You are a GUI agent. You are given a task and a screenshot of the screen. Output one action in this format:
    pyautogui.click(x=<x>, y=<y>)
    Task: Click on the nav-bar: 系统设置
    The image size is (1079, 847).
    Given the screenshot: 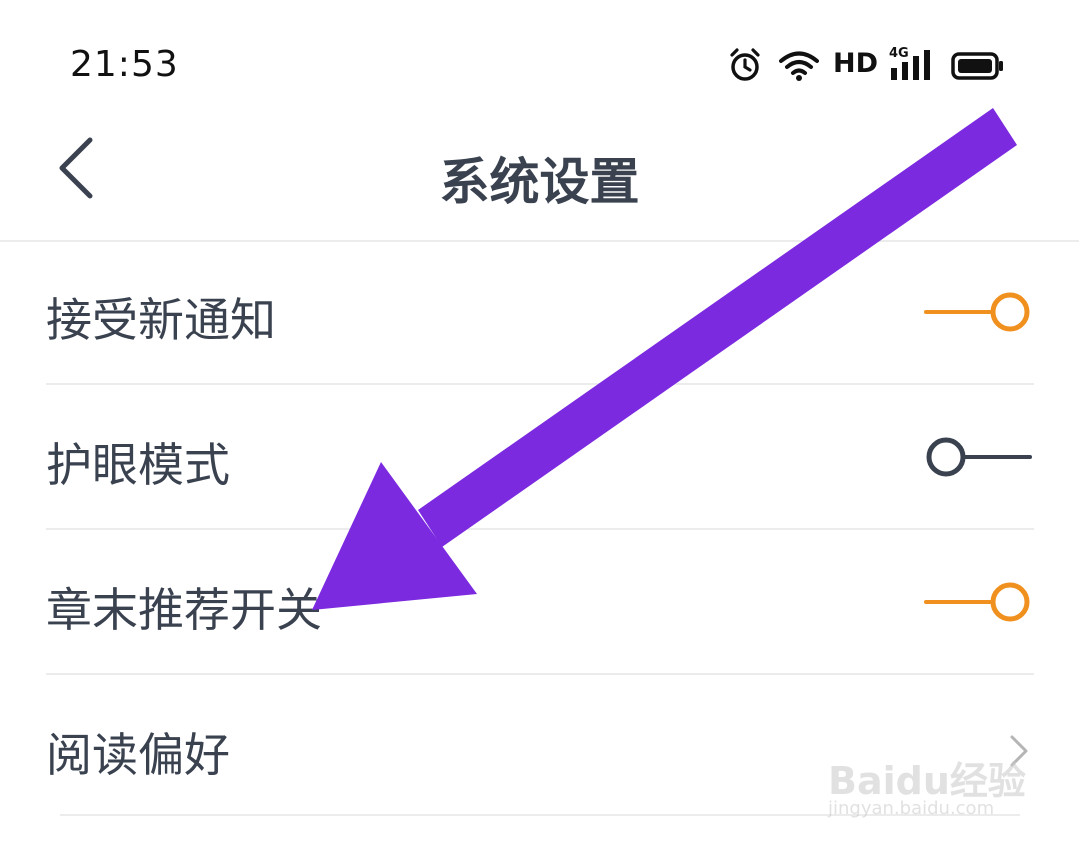 What is the action you would take?
    pyautogui.click(x=539, y=186)
    